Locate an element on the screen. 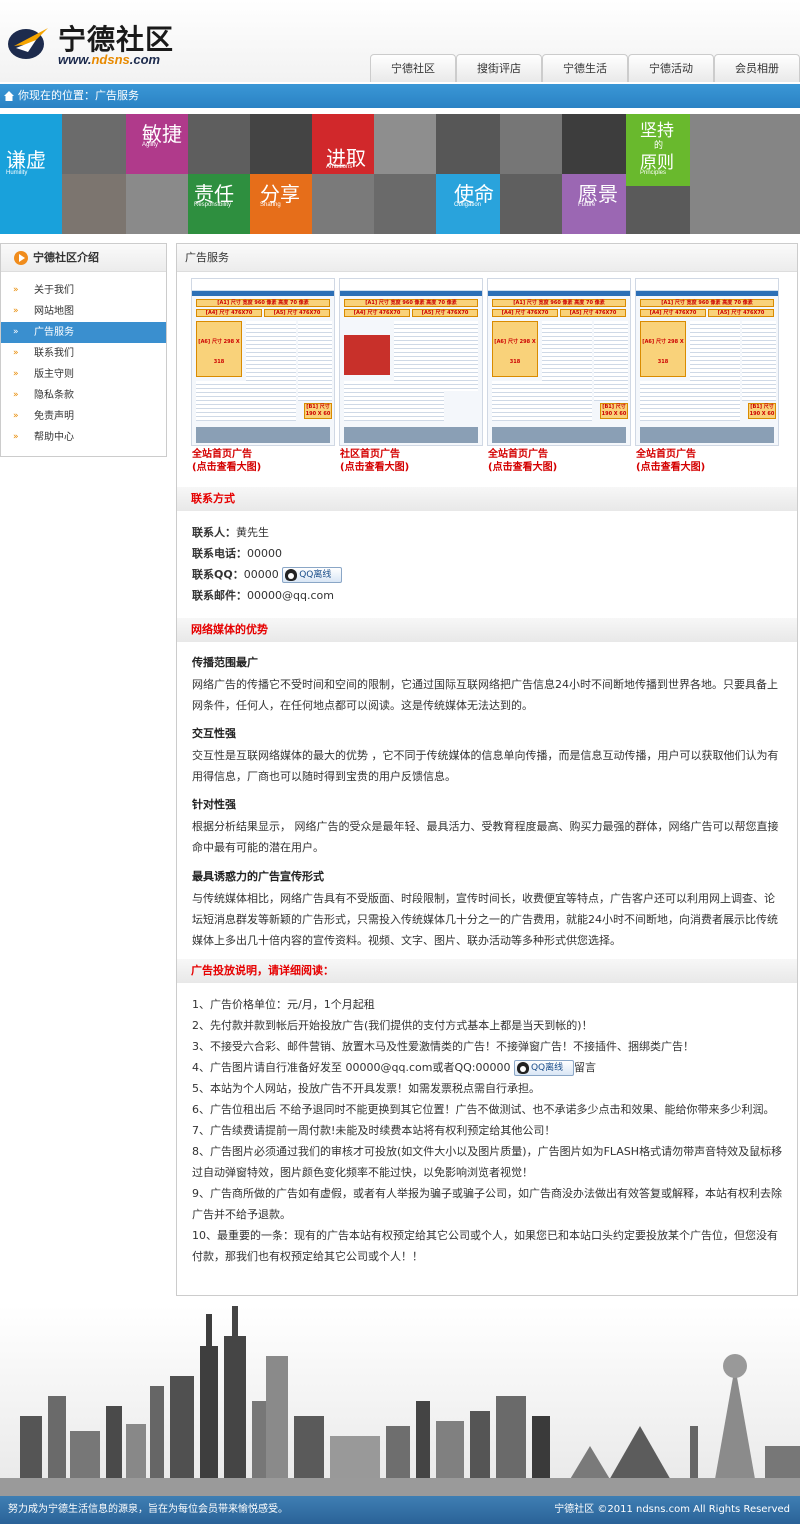 This screenshot has width=800, height=1524. advantage-title: 针对性强 is located at coordinates (214, 804).